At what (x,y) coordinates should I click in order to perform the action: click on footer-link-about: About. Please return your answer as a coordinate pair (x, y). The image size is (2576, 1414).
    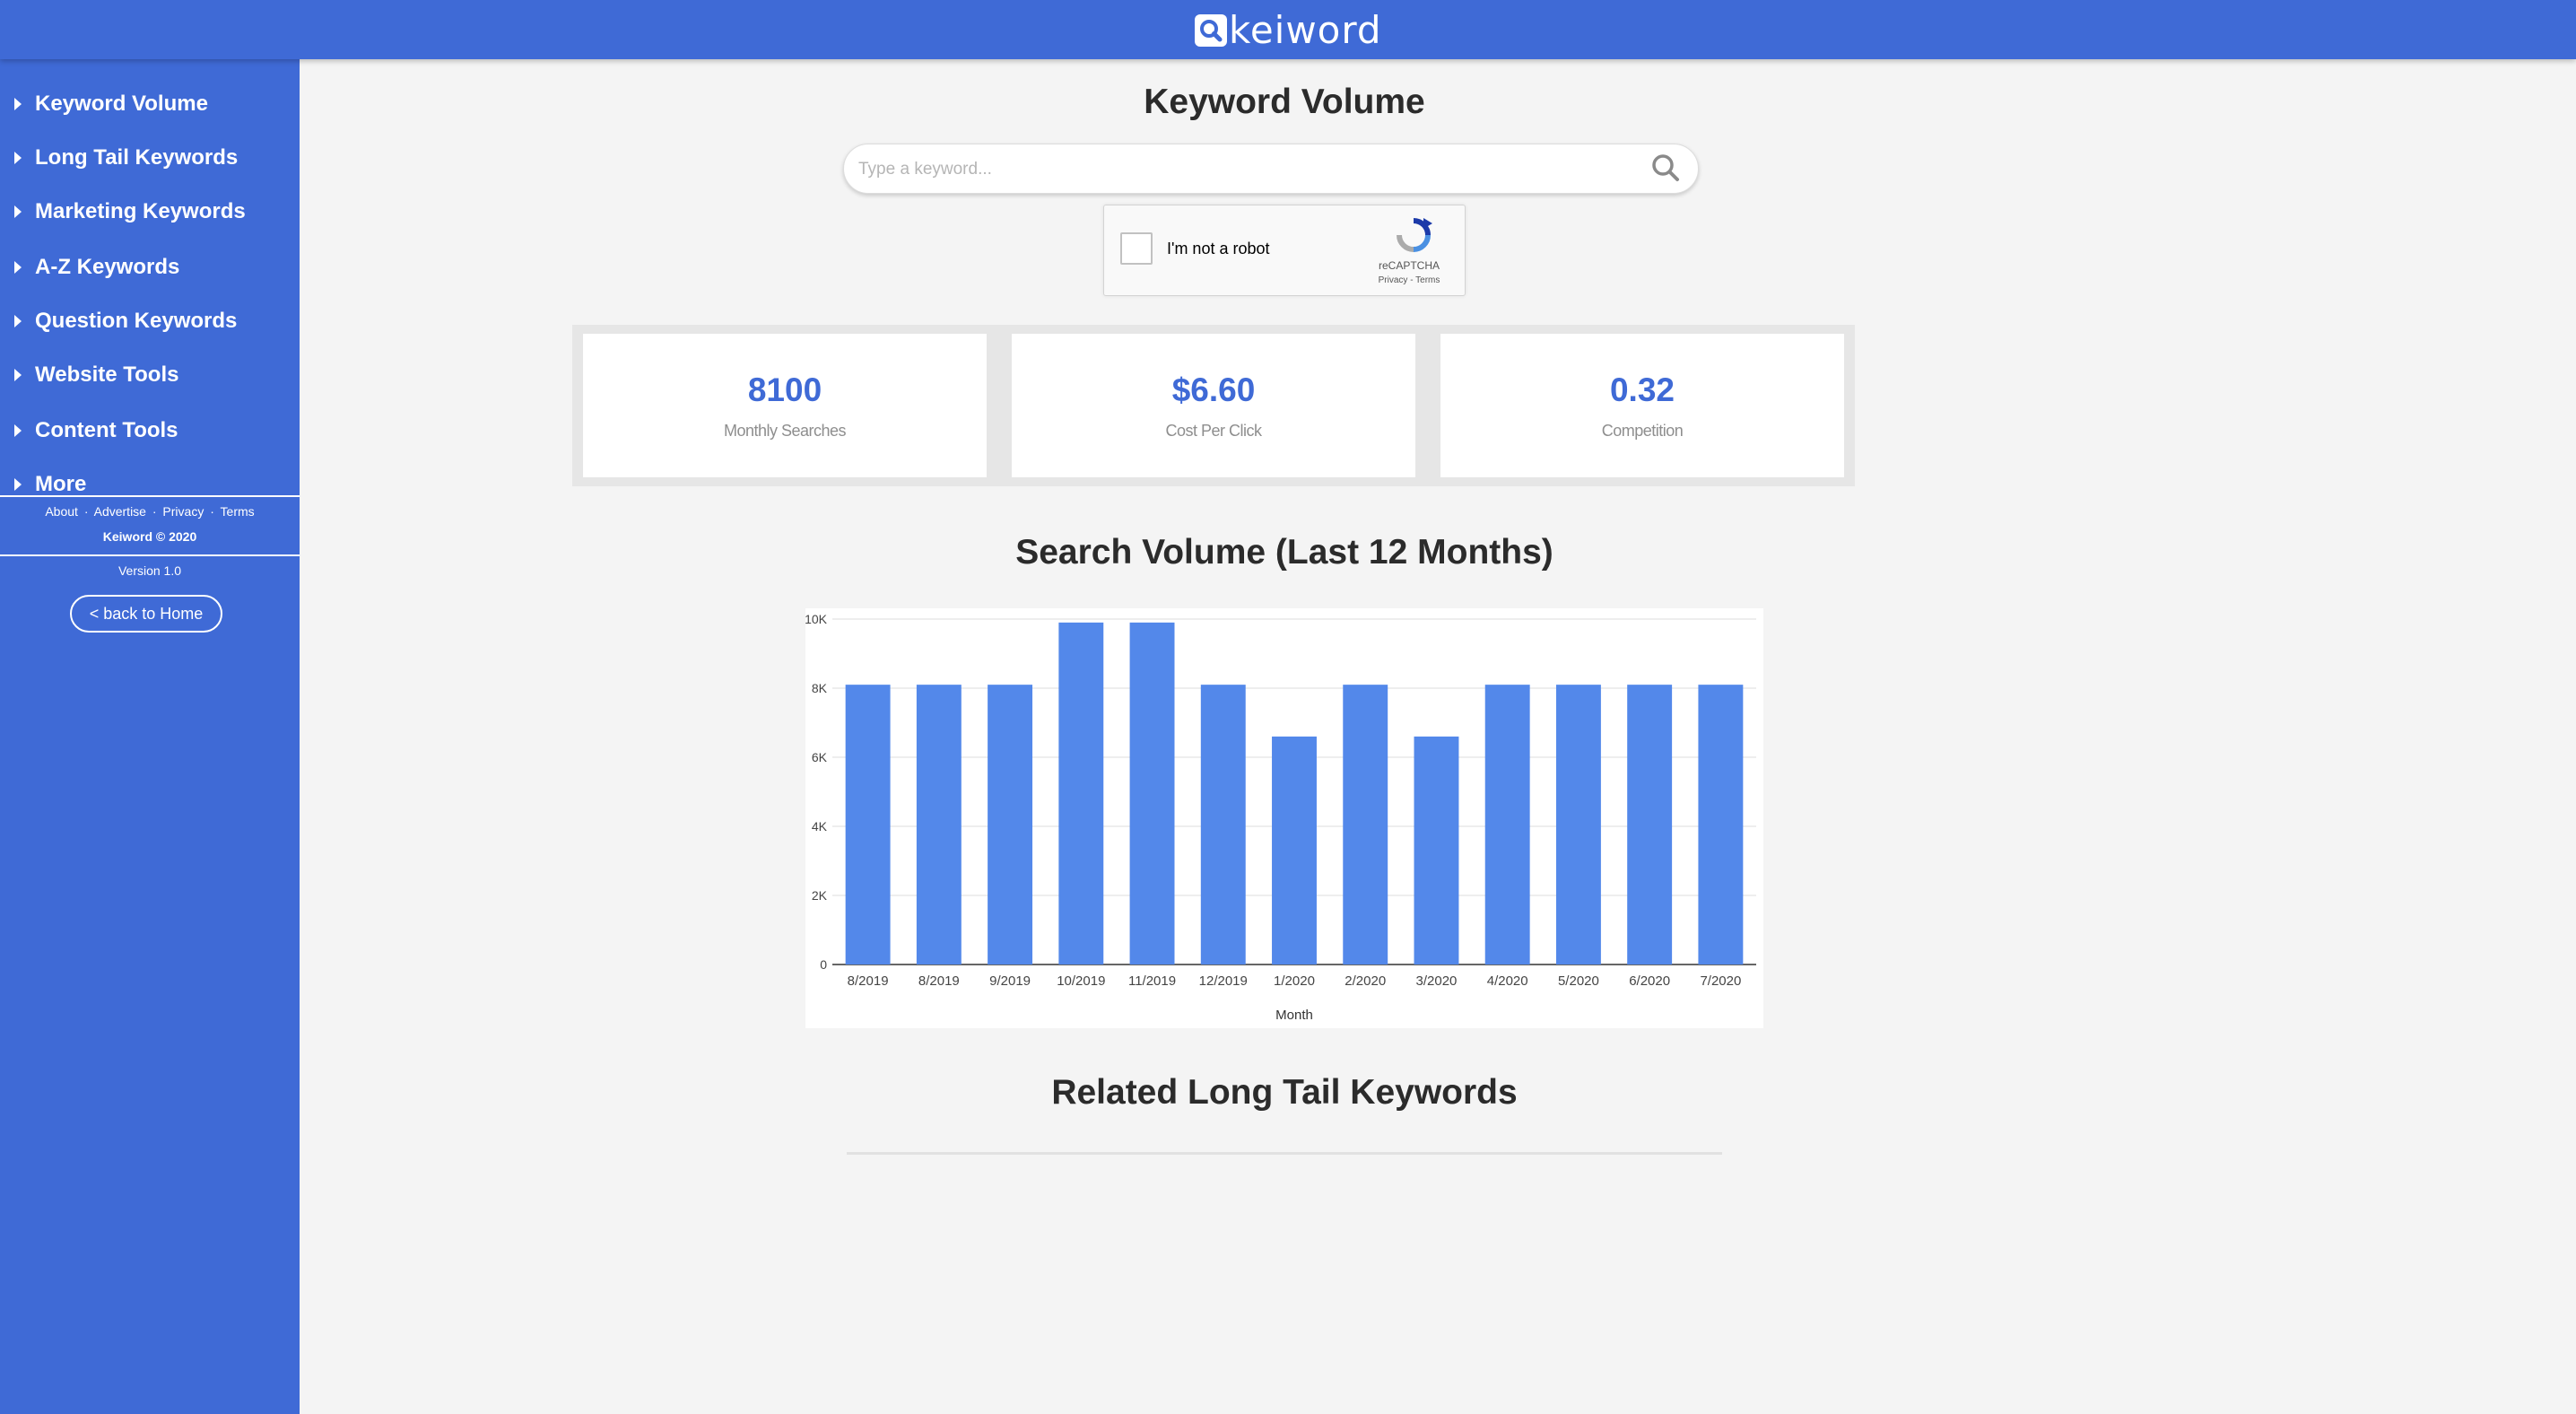
    Looking at the image, I should click on (61, 511).